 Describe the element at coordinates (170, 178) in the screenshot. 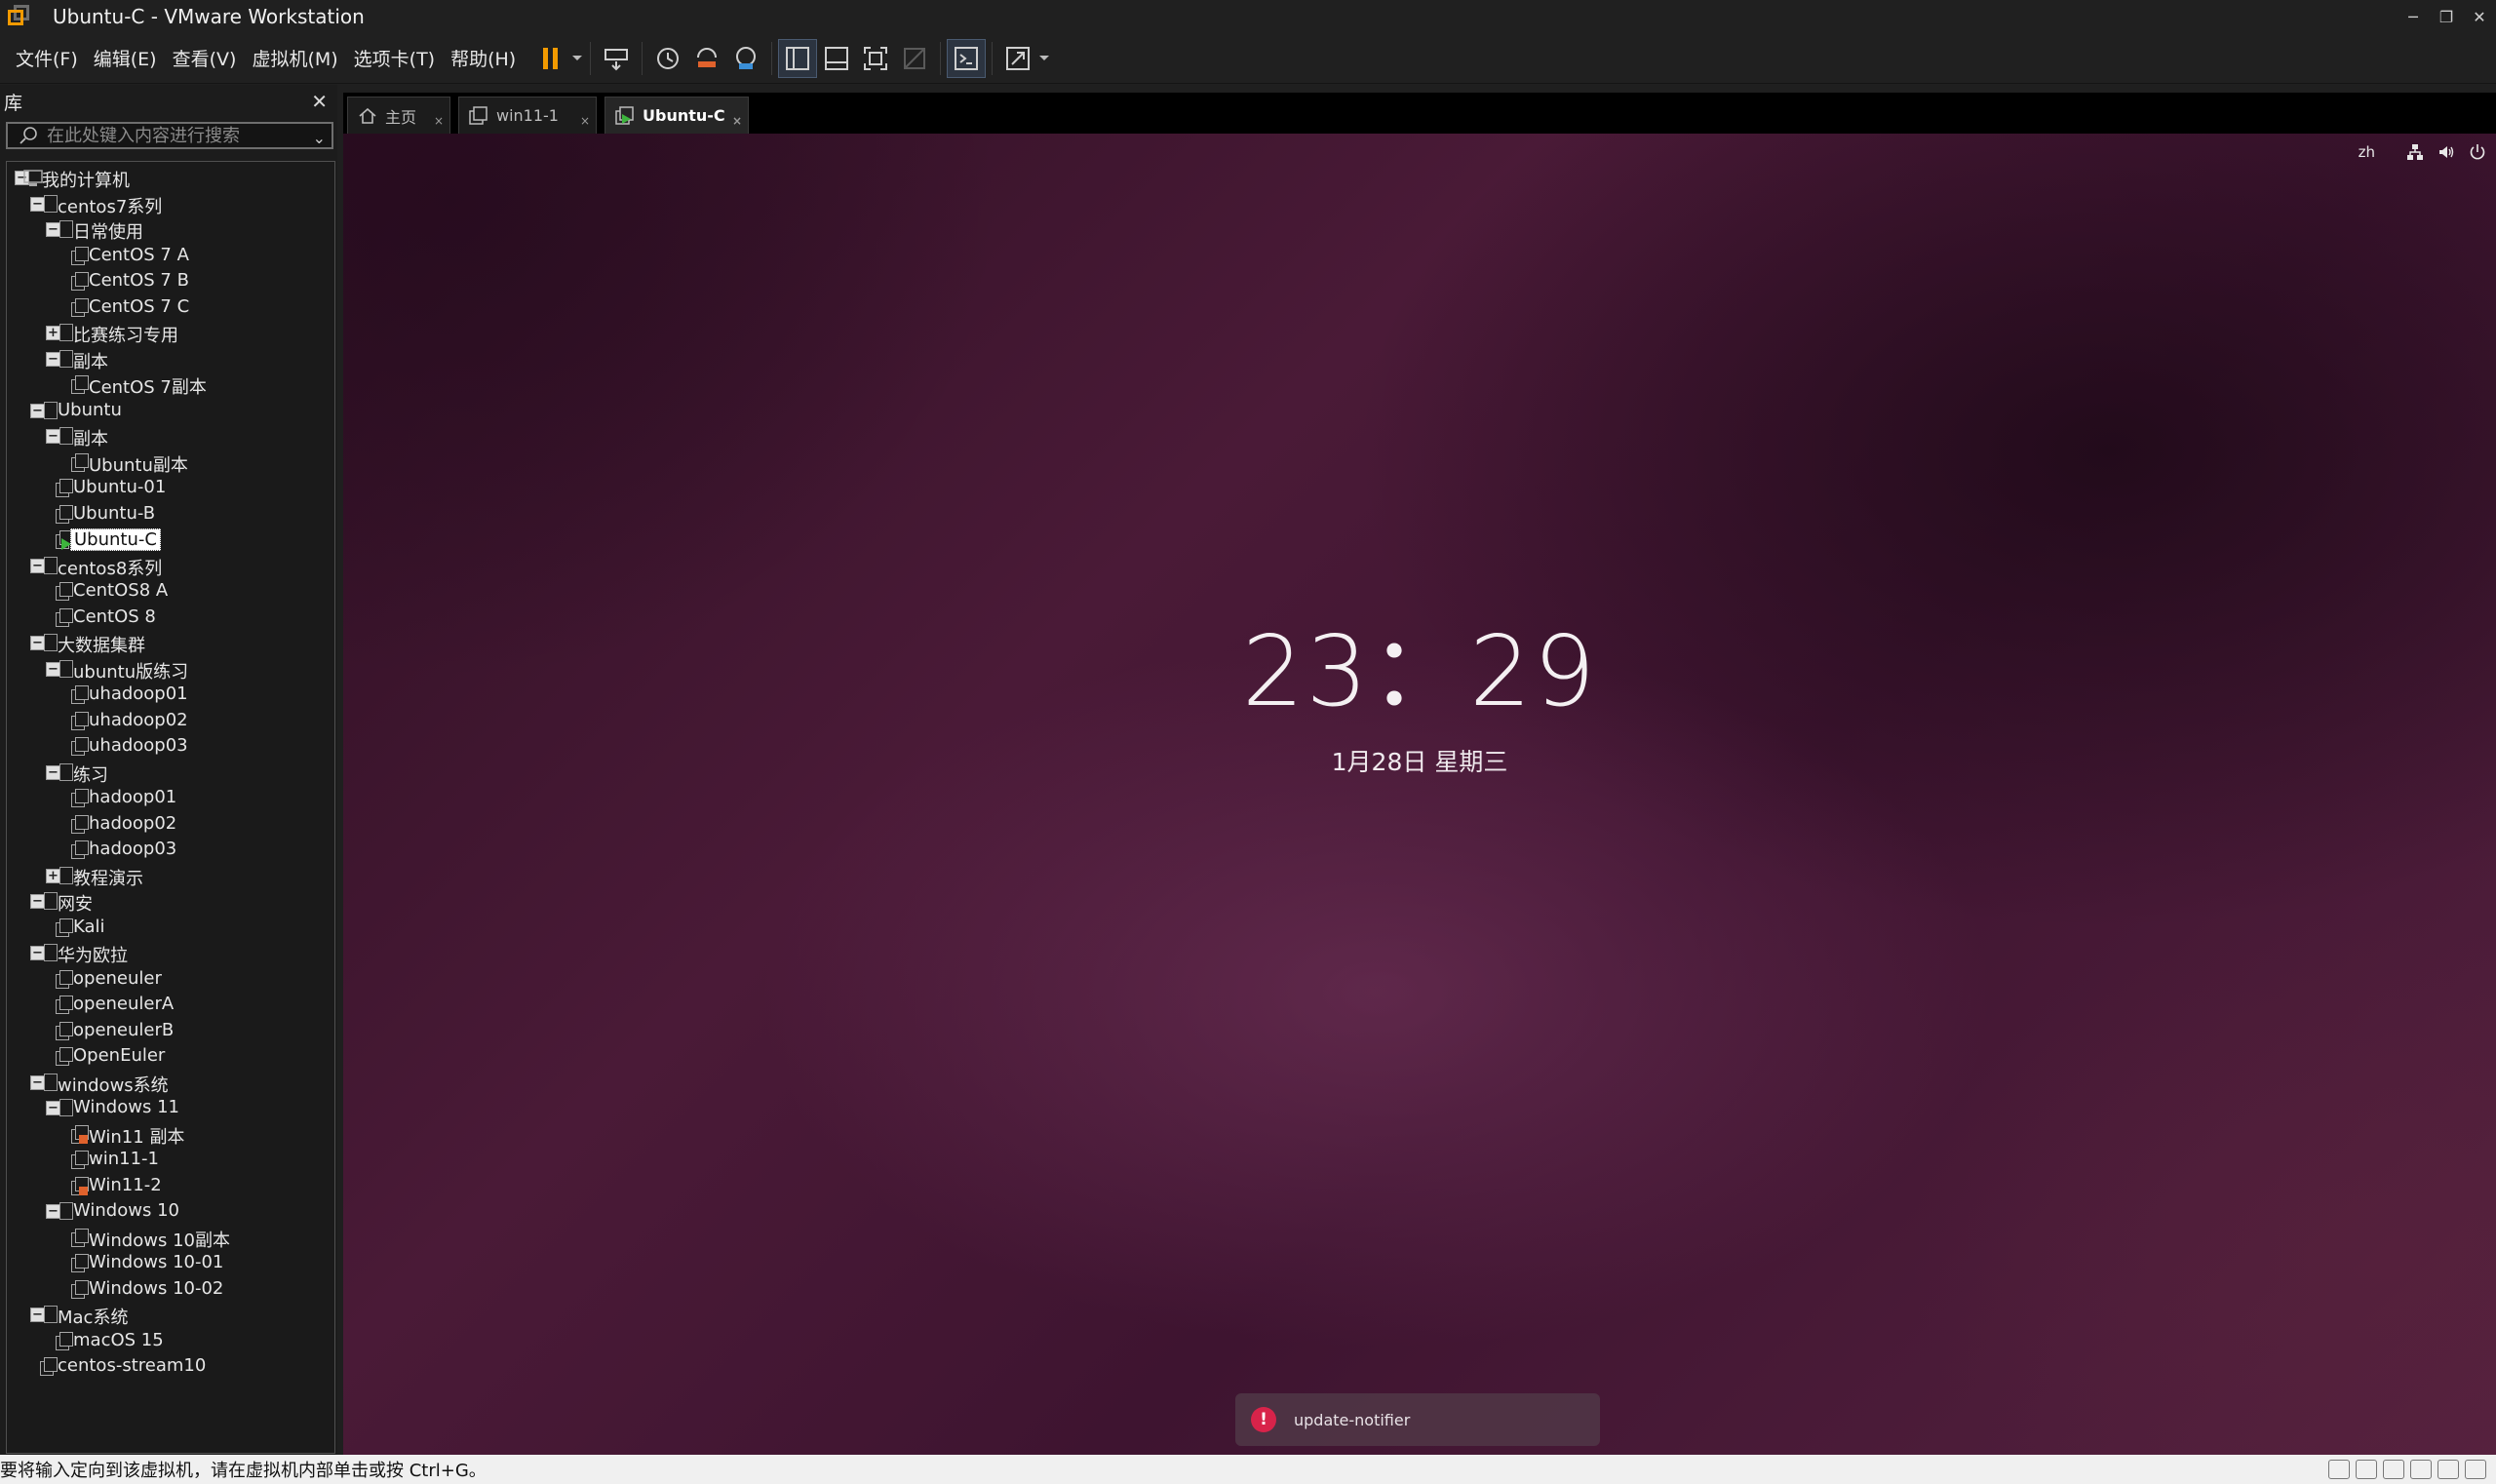

I see `tree-root-item: − 我的计算机` at that location.